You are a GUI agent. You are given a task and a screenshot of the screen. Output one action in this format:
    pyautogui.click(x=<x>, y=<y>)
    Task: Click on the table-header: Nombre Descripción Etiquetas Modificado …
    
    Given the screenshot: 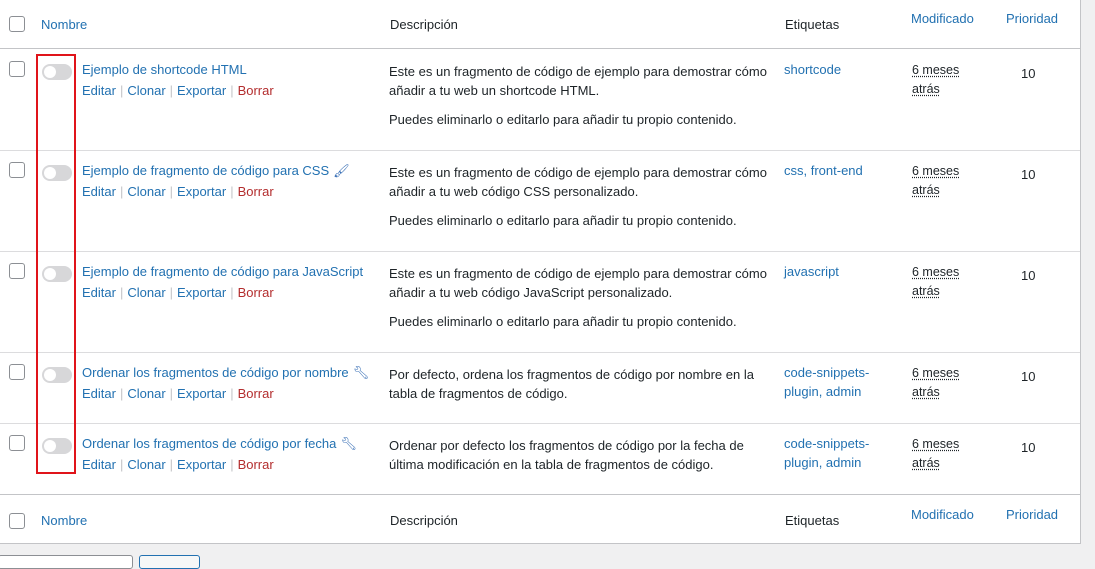 What is the action you would take?
    pyautogui.click(x=540, y=24)
    